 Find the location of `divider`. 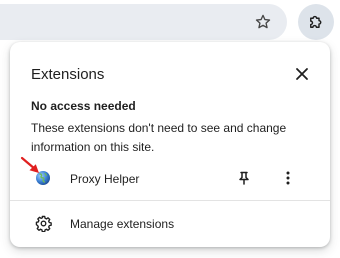

divider is located at coordinates (170, 200).